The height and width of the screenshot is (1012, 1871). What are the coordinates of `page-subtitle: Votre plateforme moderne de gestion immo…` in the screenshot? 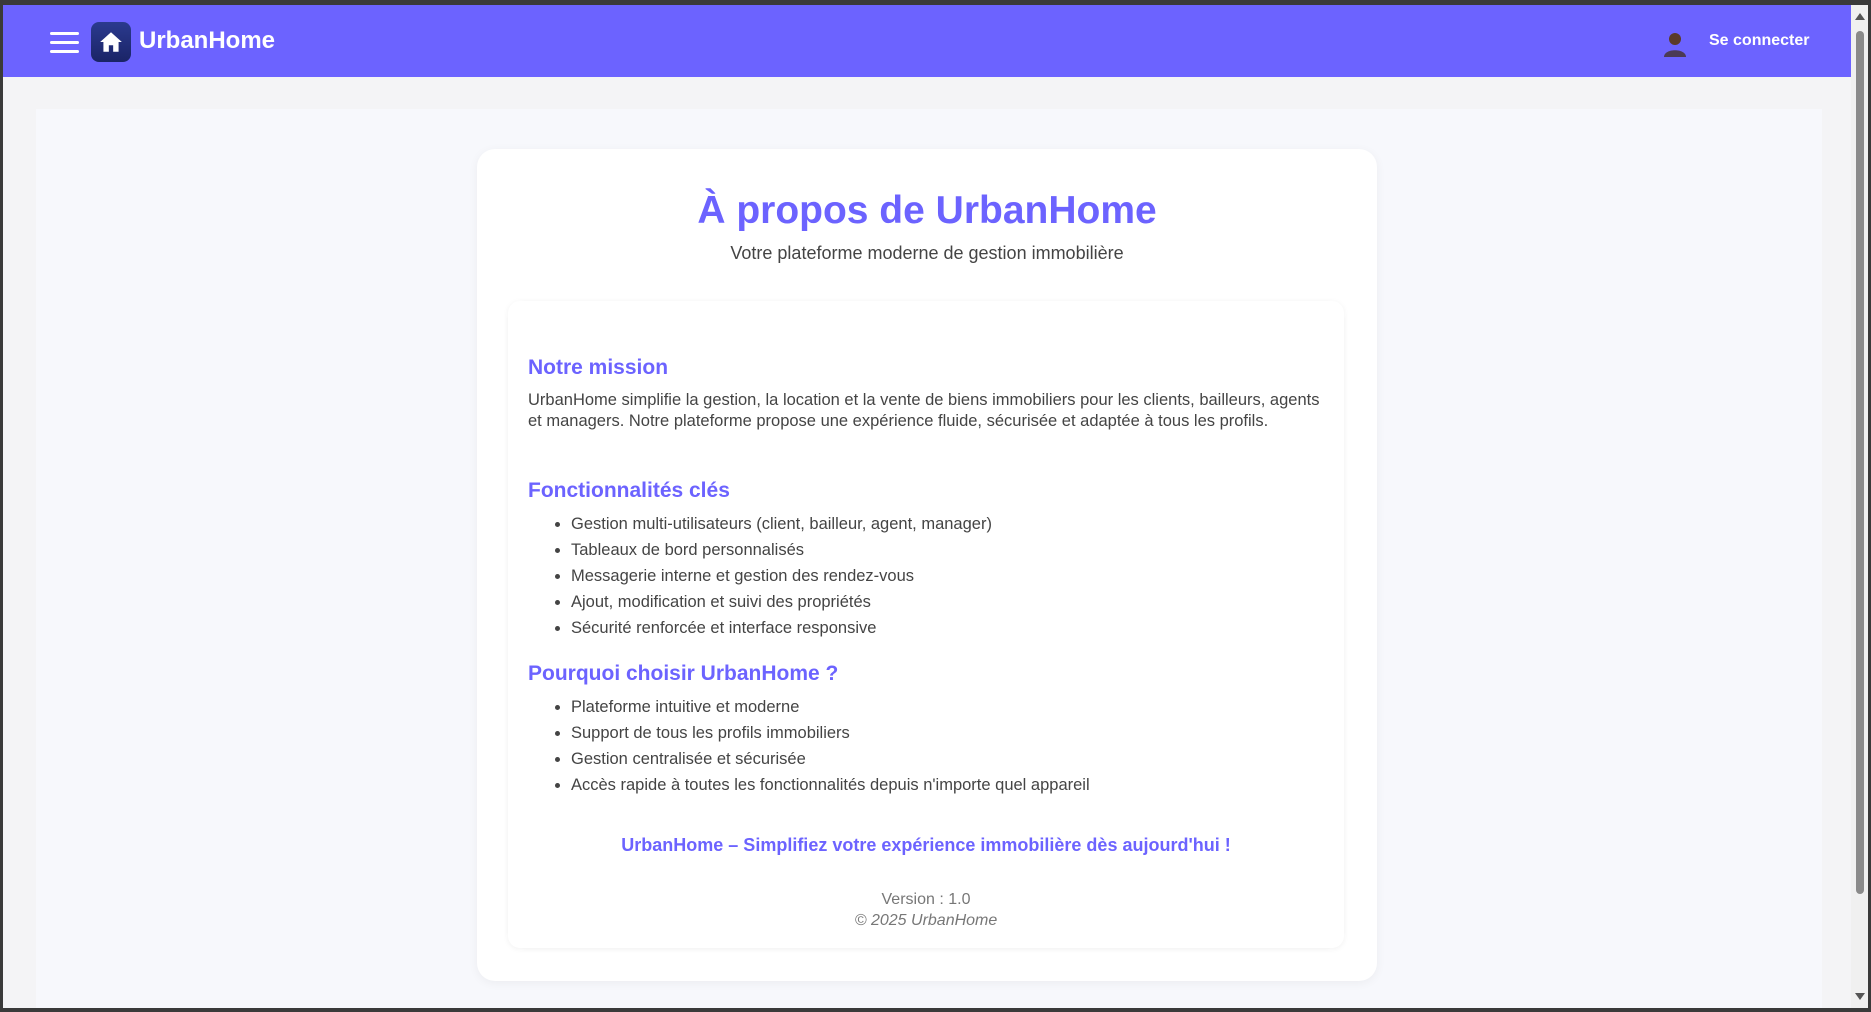 It's located at (927, 253).